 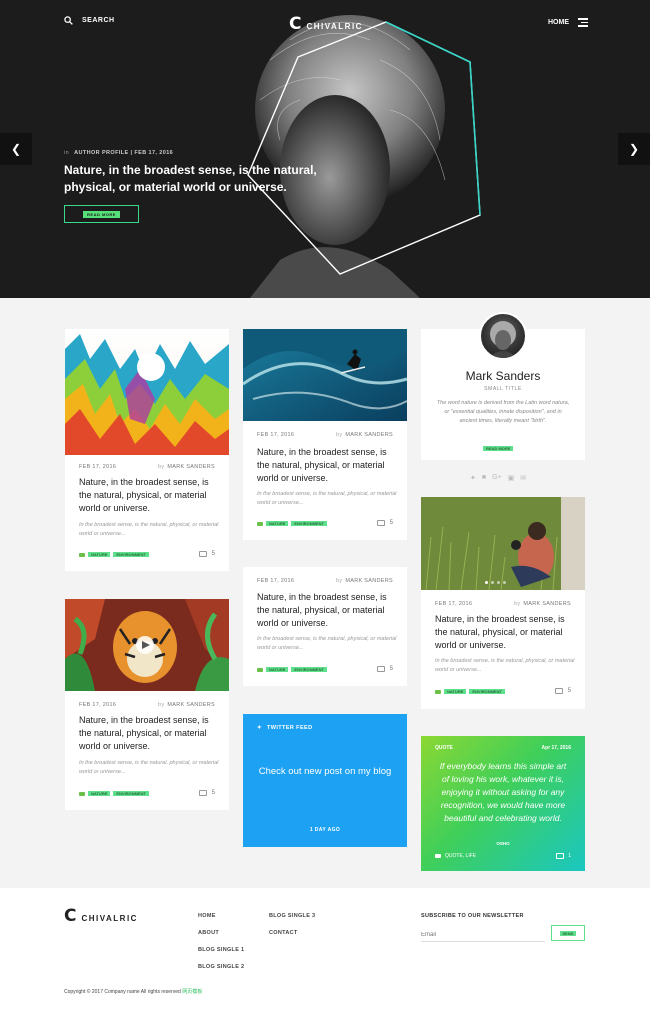 I want to click on search-button: SEARCH, so click(x=89, y=20).